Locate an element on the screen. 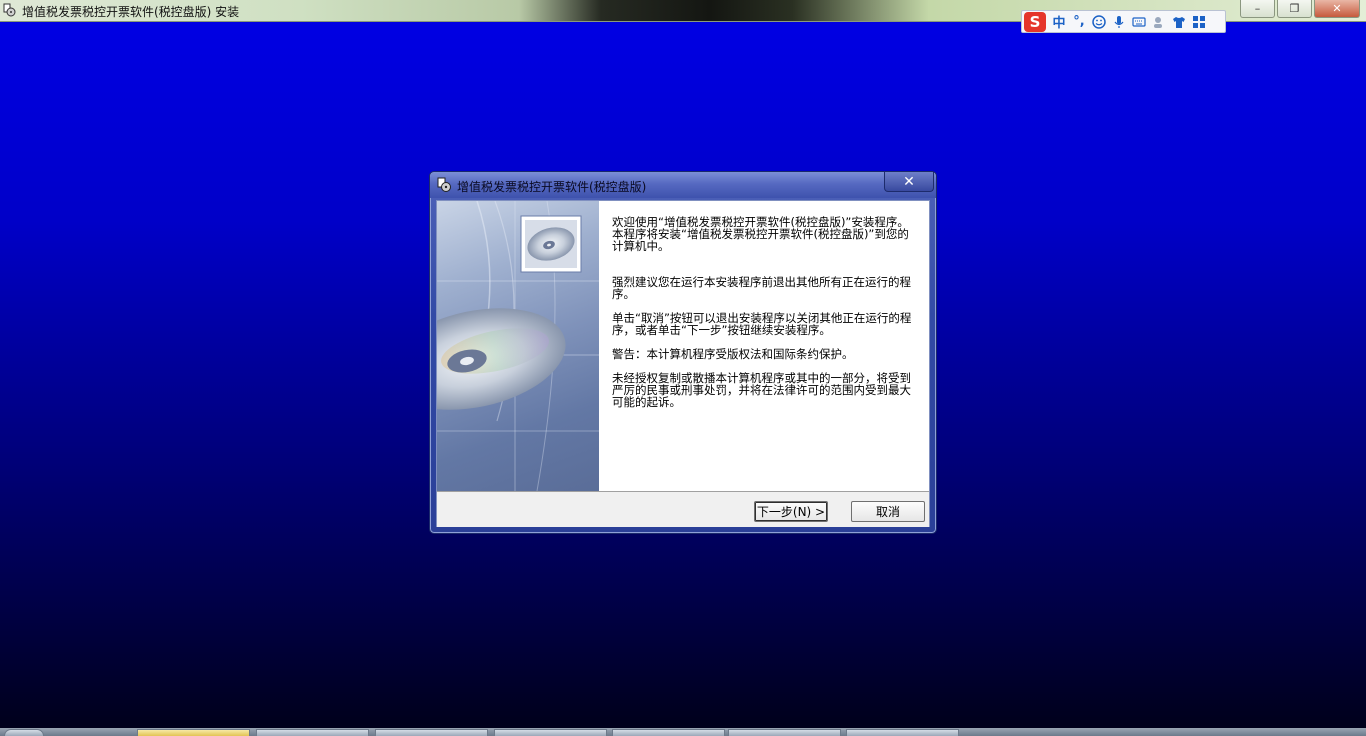 The width and height of the screenshot is (1366, 736). window-controls: – ❐ ✕ is located at coordinates (1300, 9).